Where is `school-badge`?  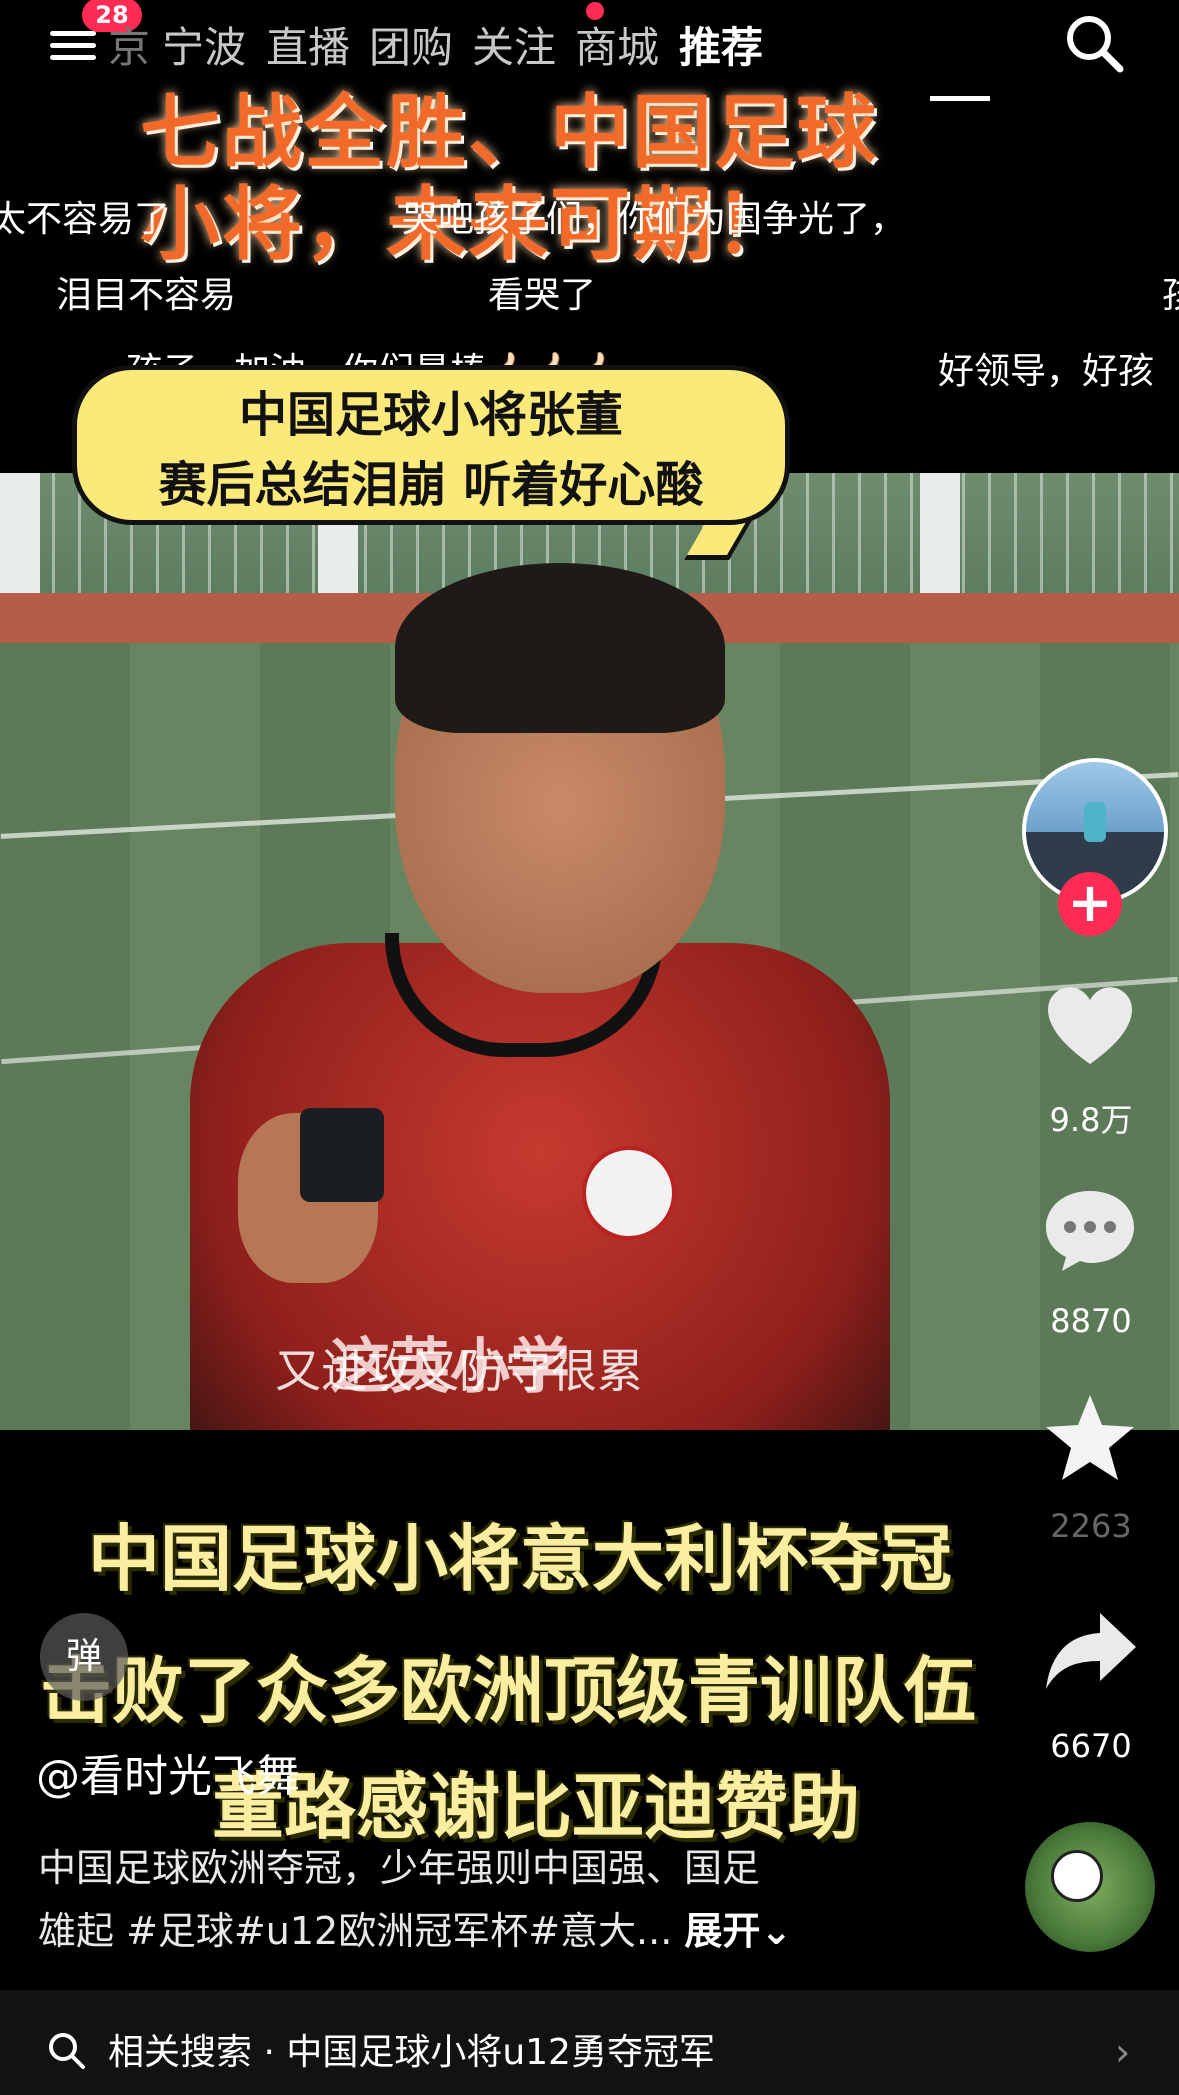
school-badge is located at coordinates (629, 1193).